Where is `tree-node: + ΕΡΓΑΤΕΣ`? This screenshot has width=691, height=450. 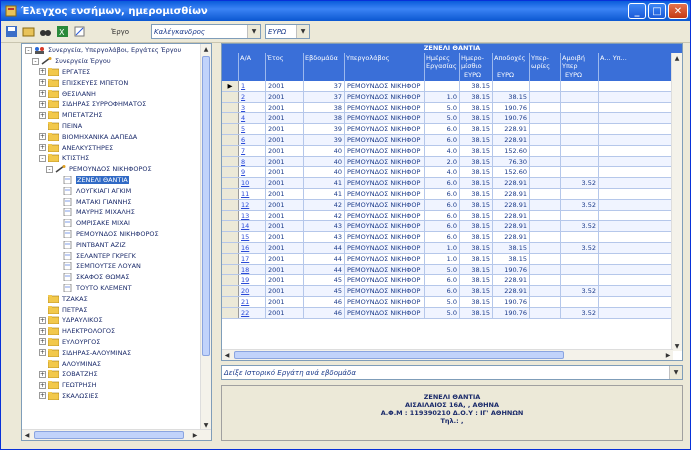 tree-node: + ΕΡΓΑΤΕΣ is located at coordinates (116, 72).